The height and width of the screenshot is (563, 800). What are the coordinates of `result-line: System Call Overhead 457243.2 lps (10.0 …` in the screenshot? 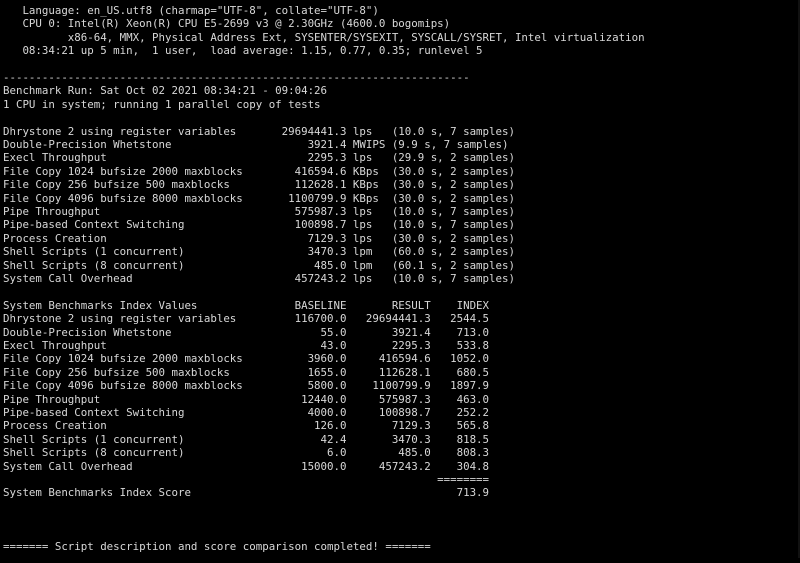 It's located at (259, 278).